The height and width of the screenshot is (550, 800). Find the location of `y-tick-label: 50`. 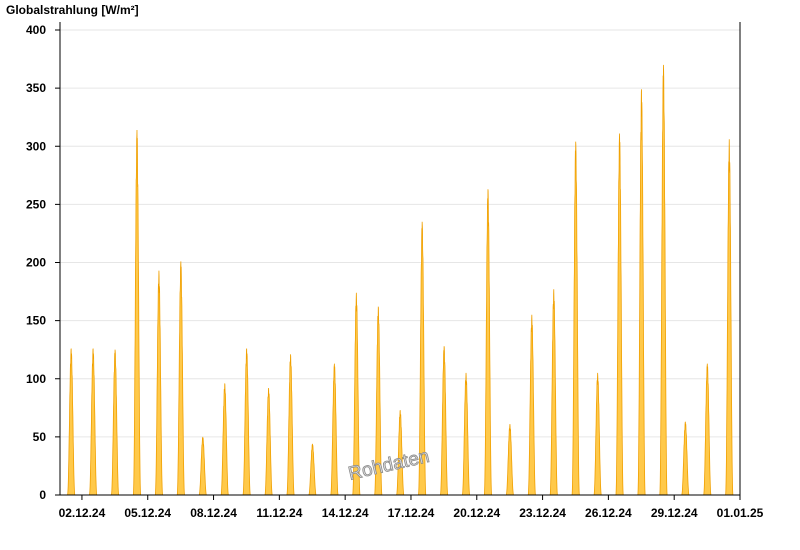

y-tick-label: 50 is located at coordinates (40, 437).